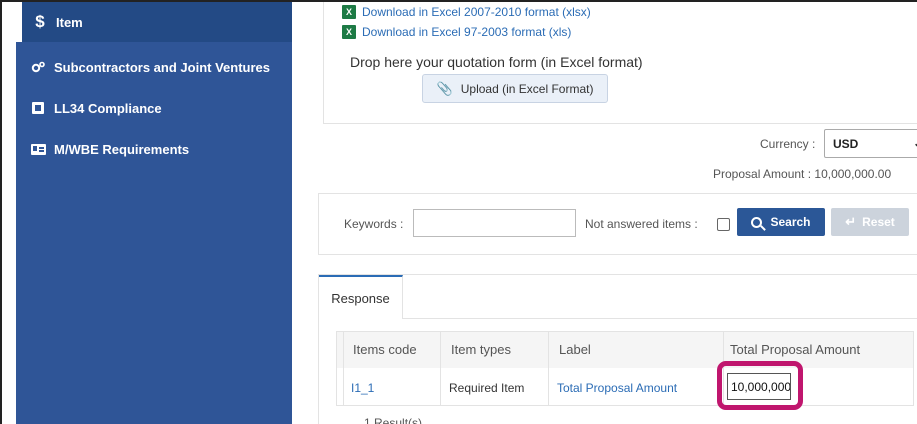 The image size is (917, 424). Describe the element at coordinates (444, 88) in the screenshot. I see `paperclip-icon: 📎` at that location.